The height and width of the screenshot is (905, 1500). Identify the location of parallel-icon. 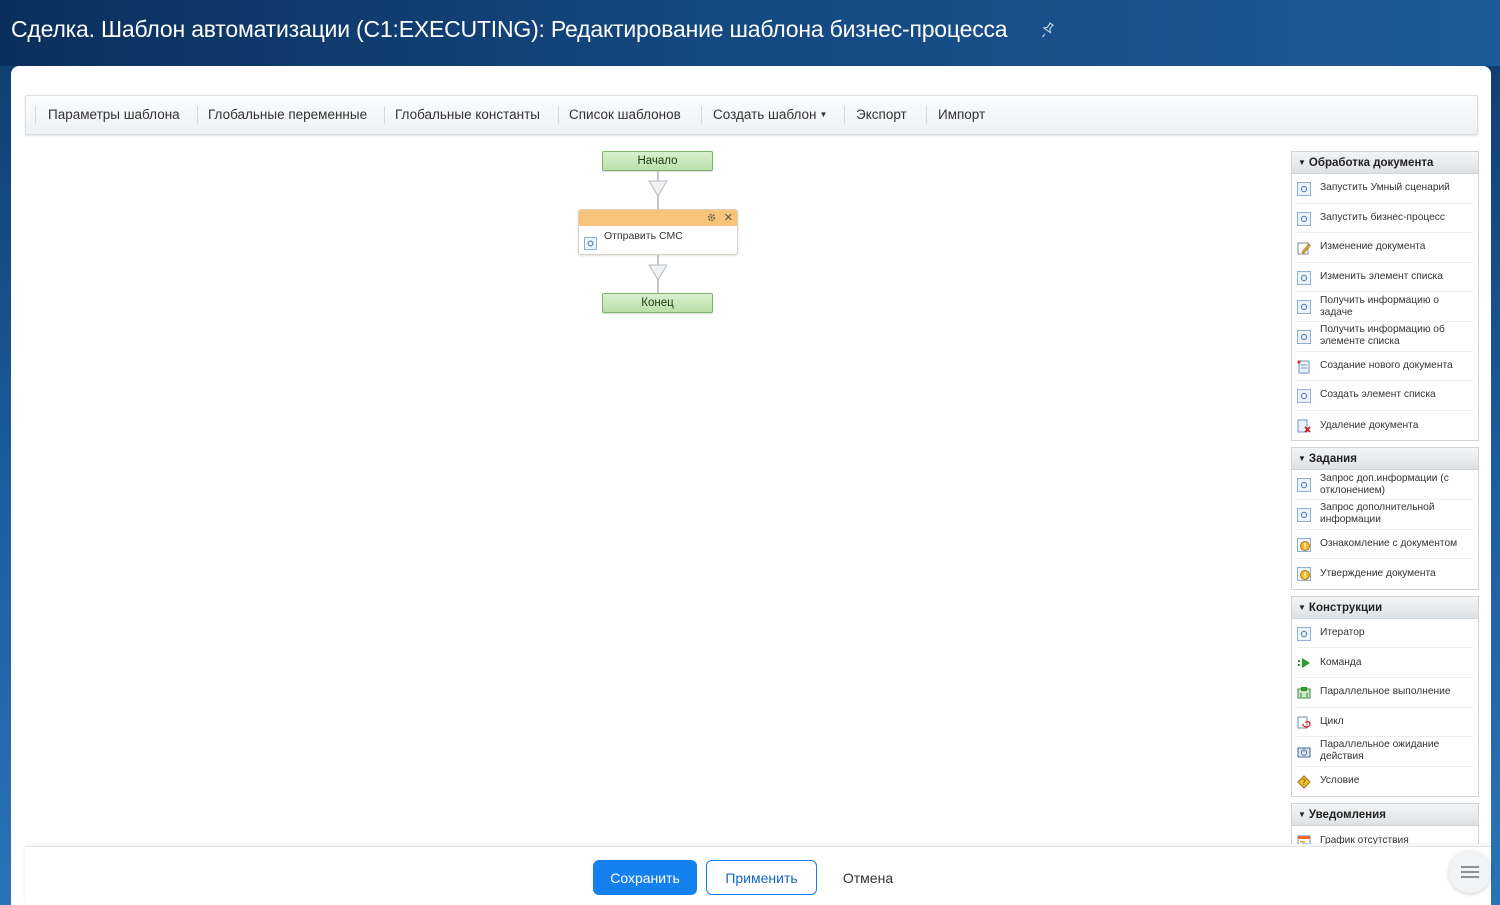
(1304, 692).